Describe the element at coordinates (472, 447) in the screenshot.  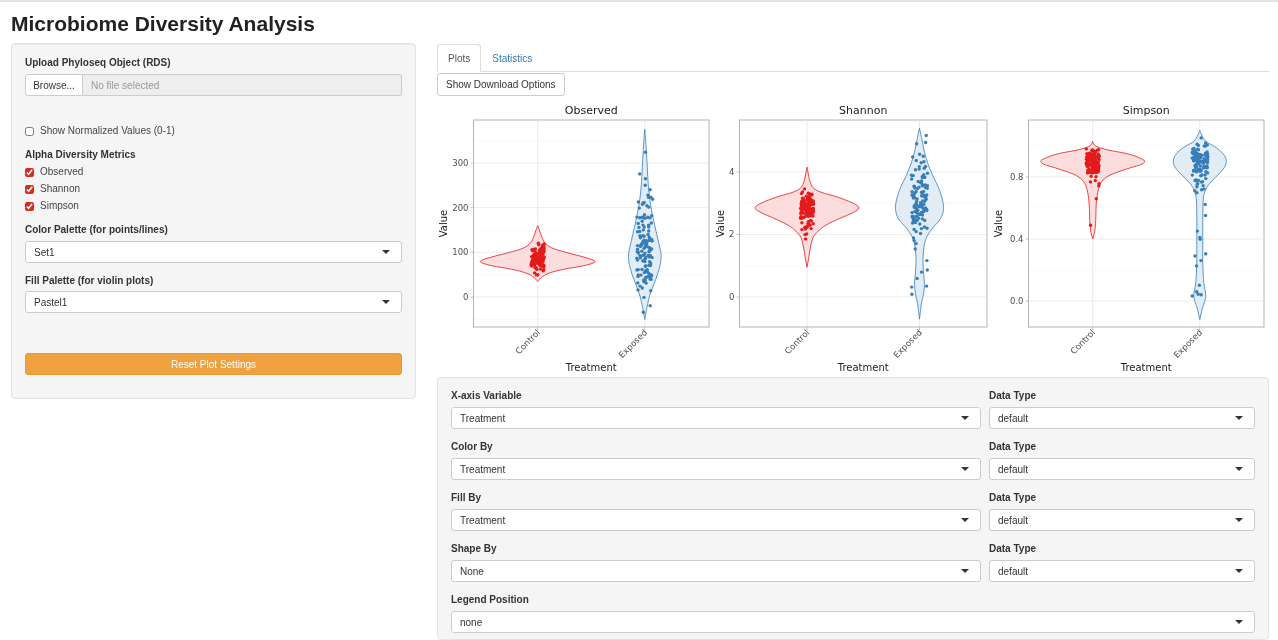
I see `field-label: Color By` at that location.